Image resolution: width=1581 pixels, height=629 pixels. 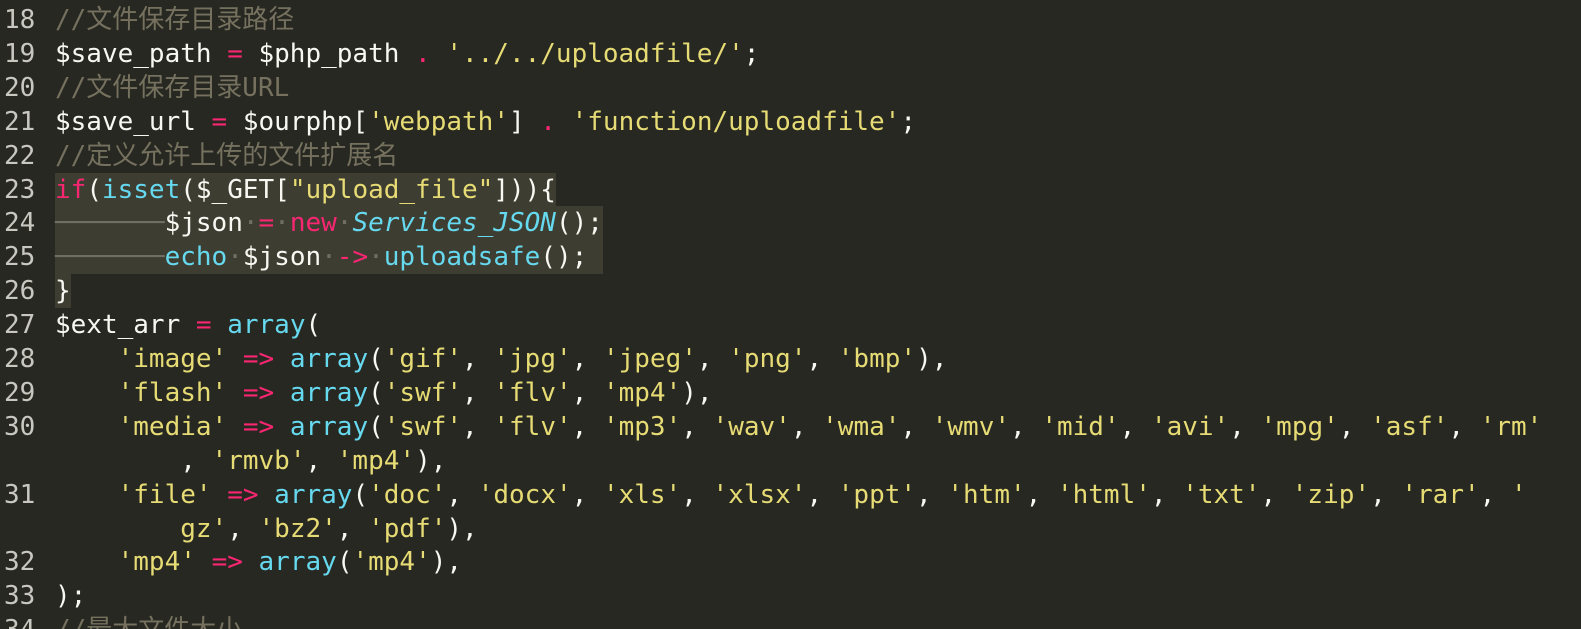 I want to click on whitespace-marker, so click(x=595, y=257).